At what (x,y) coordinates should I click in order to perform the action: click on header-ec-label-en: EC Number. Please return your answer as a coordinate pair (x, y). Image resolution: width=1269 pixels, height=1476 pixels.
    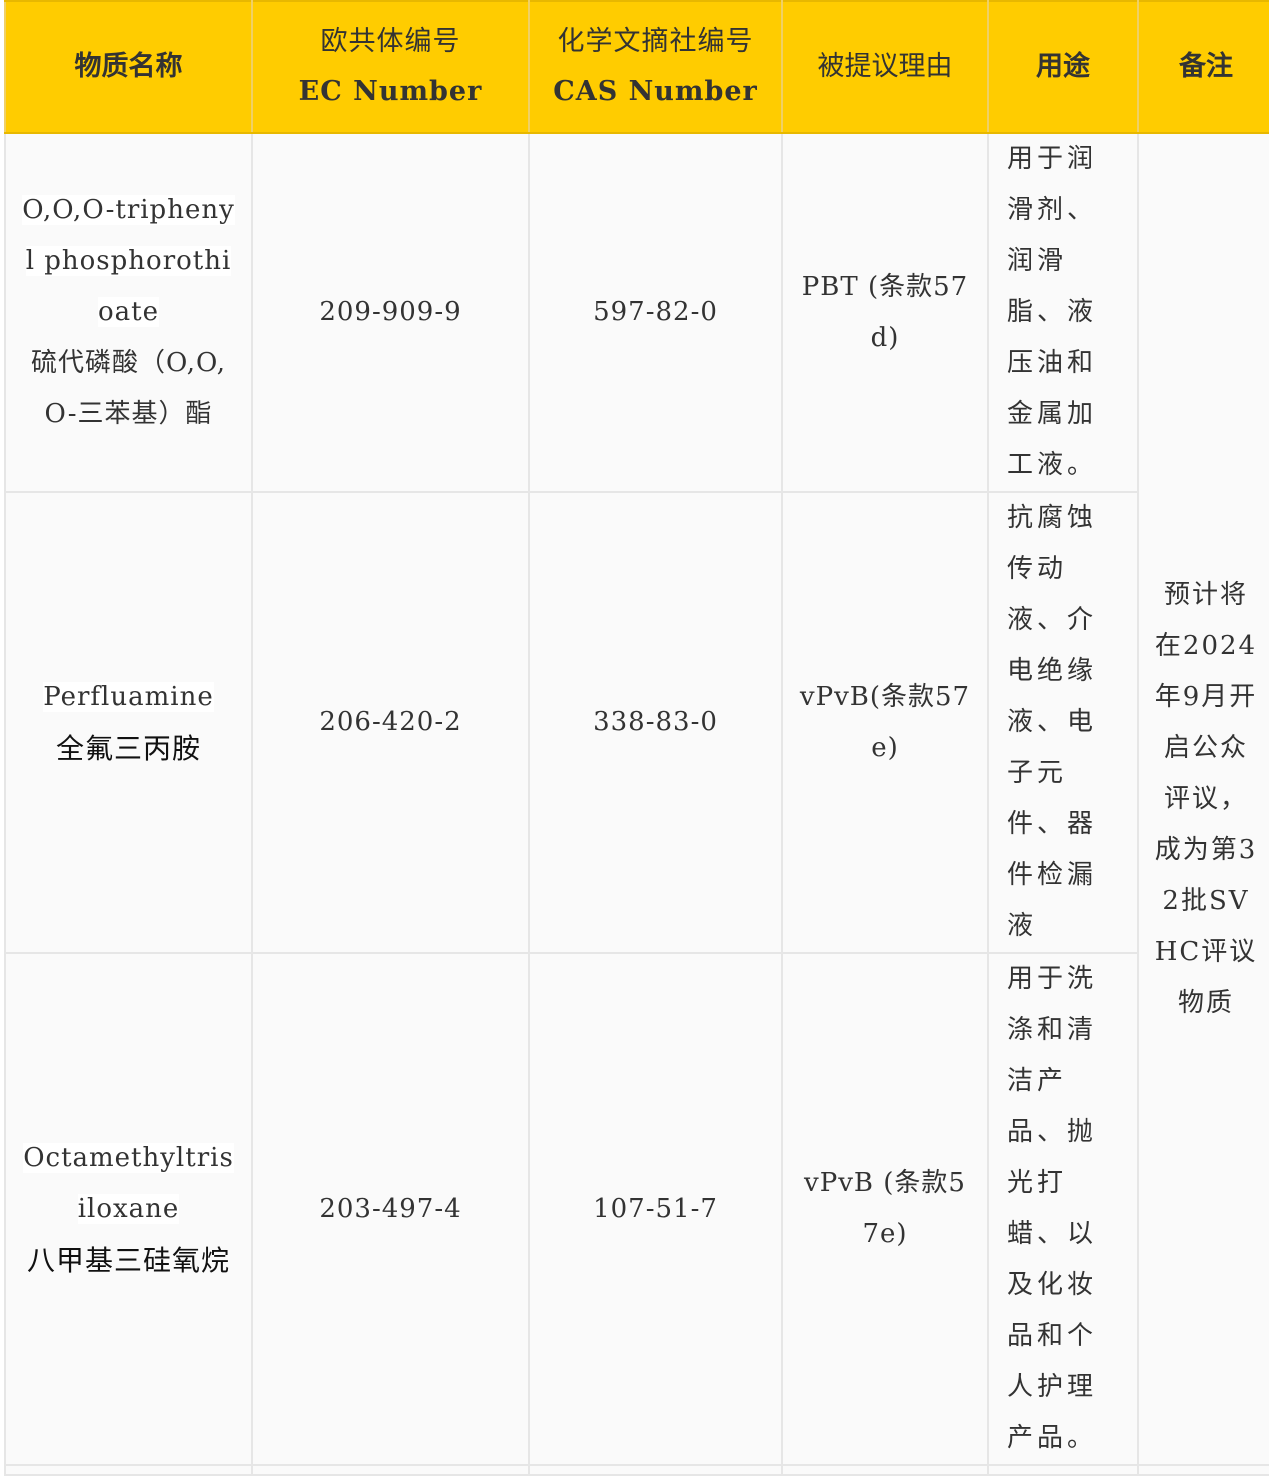
    Looking at the image, I should click on (390, 91).